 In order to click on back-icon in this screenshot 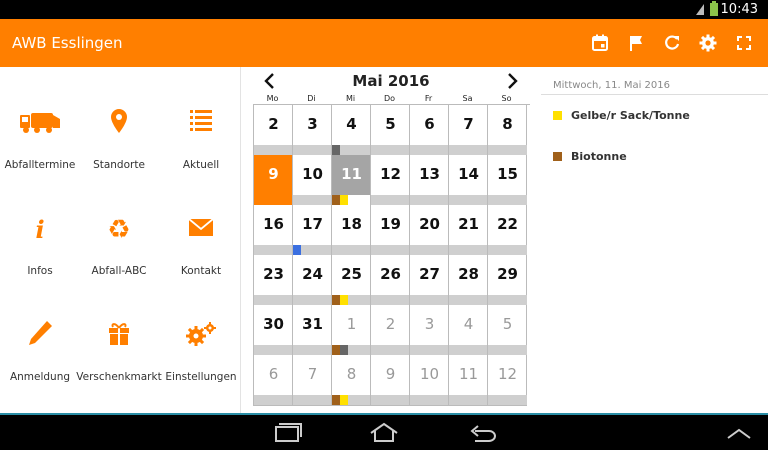, I will do `click(482, 433)`.